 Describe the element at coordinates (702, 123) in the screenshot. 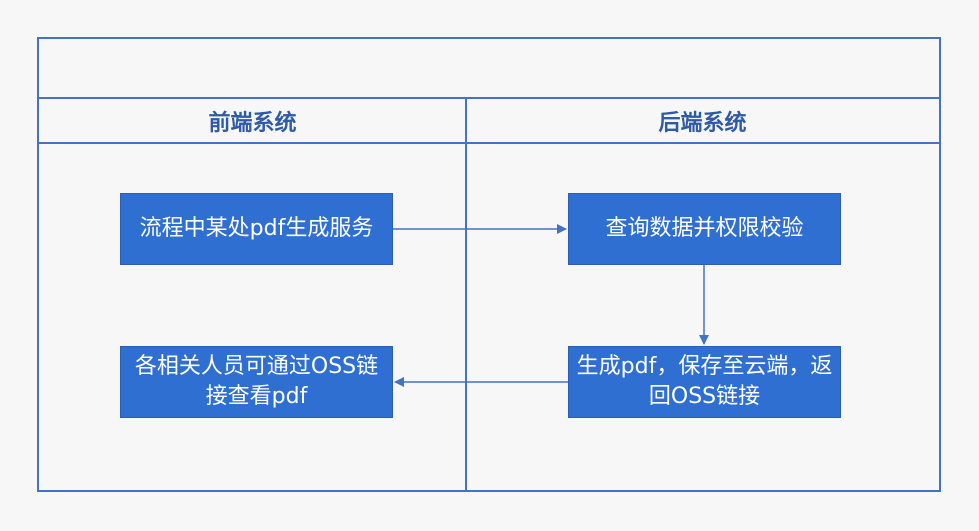

I see `lane-title-backend: 后端系统` at that location.